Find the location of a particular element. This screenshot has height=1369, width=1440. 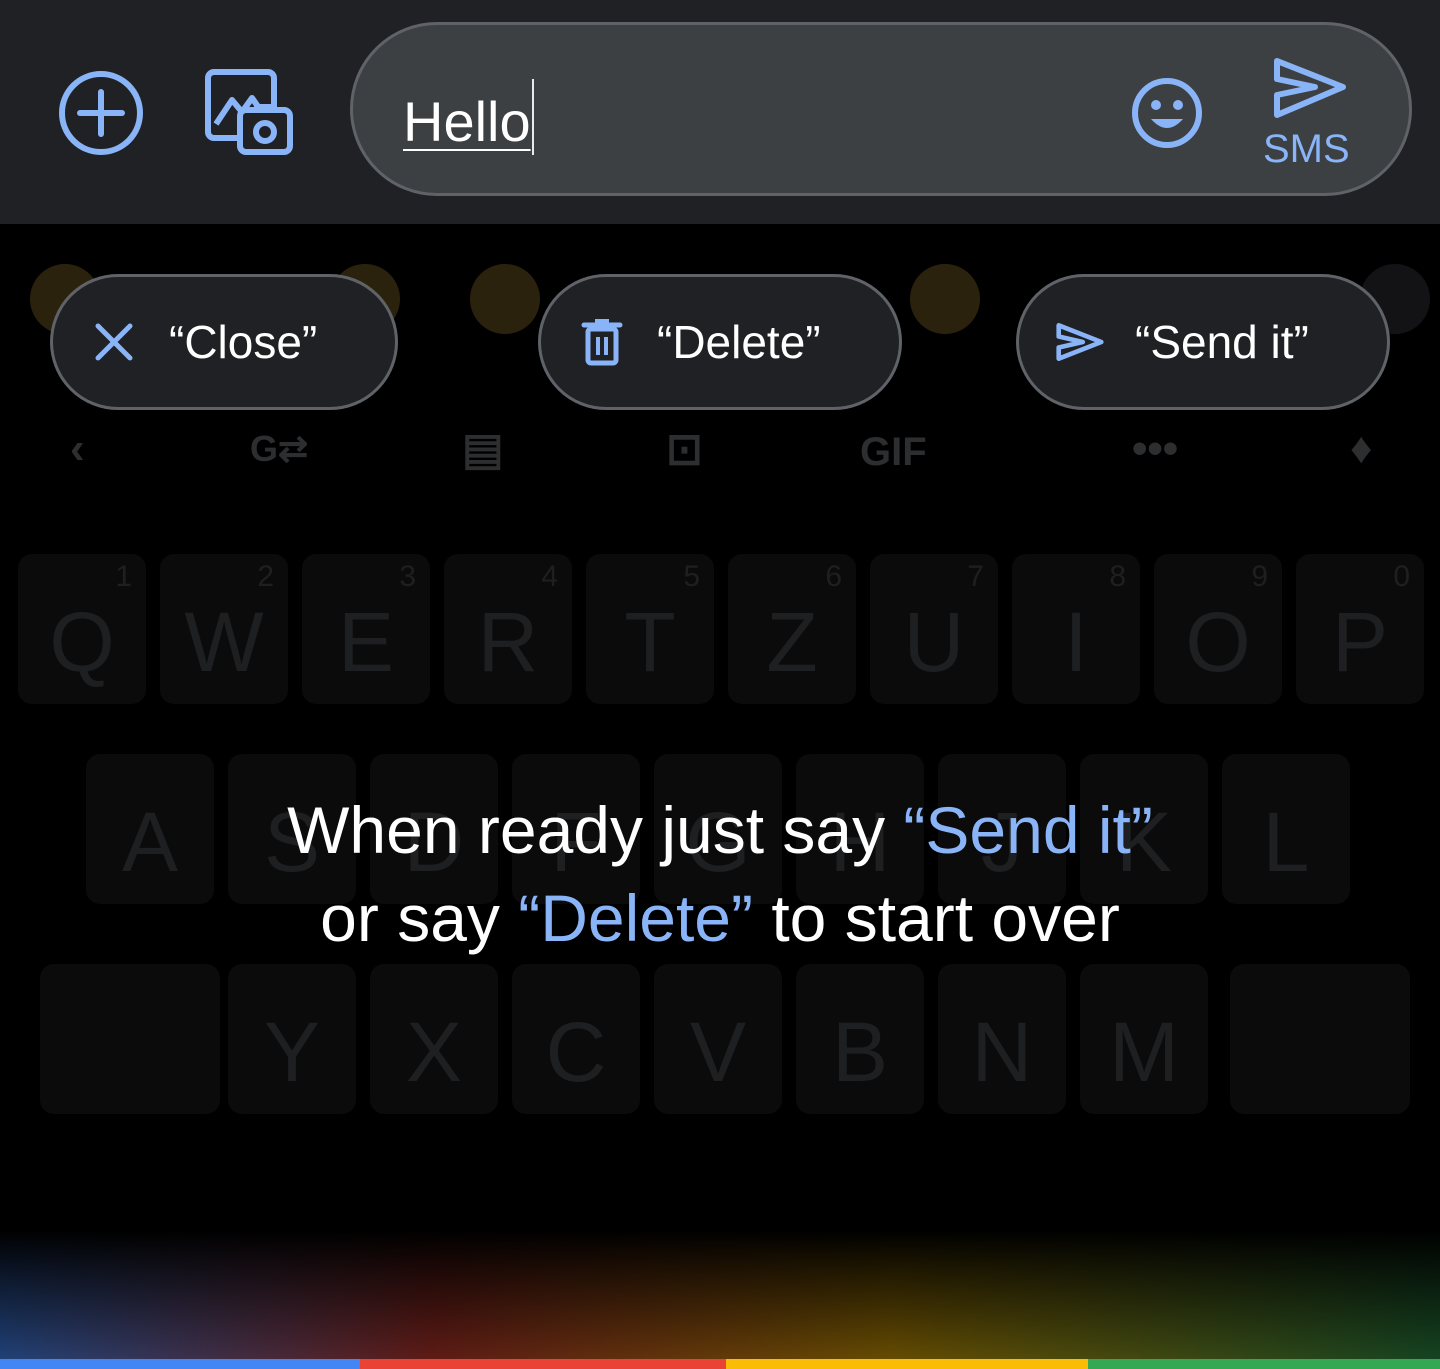

clipboard-icon: ▤ is located at coordinates (483, 449).